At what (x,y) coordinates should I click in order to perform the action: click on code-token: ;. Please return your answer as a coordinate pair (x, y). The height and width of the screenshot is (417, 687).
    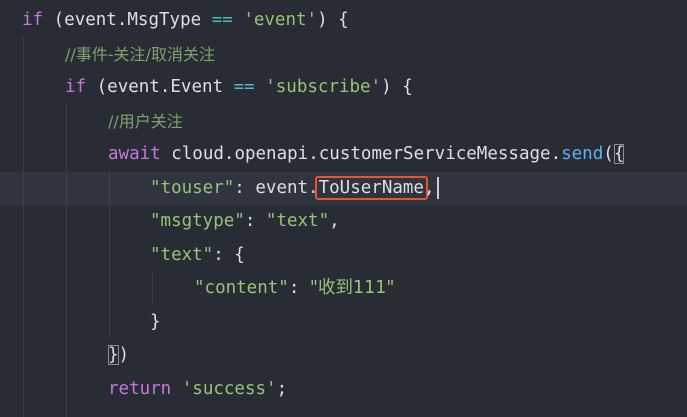
    Looking at the image, I should click on (282, 388).